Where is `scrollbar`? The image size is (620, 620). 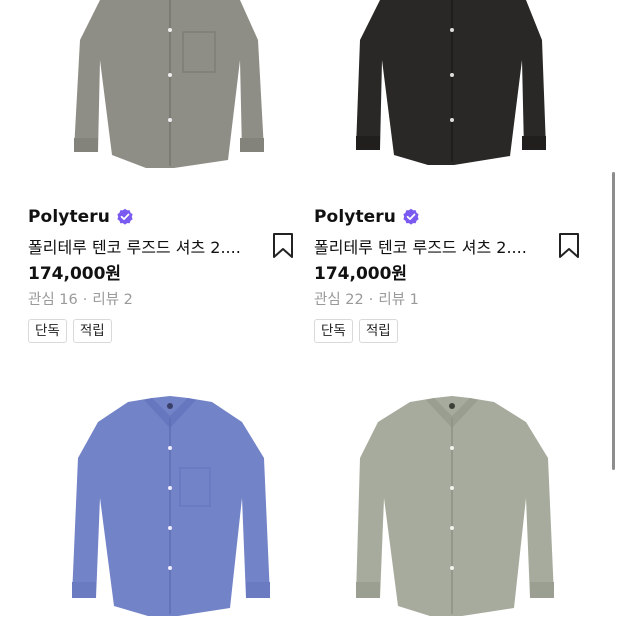 scrollbar is located at coordinates (613, 321).